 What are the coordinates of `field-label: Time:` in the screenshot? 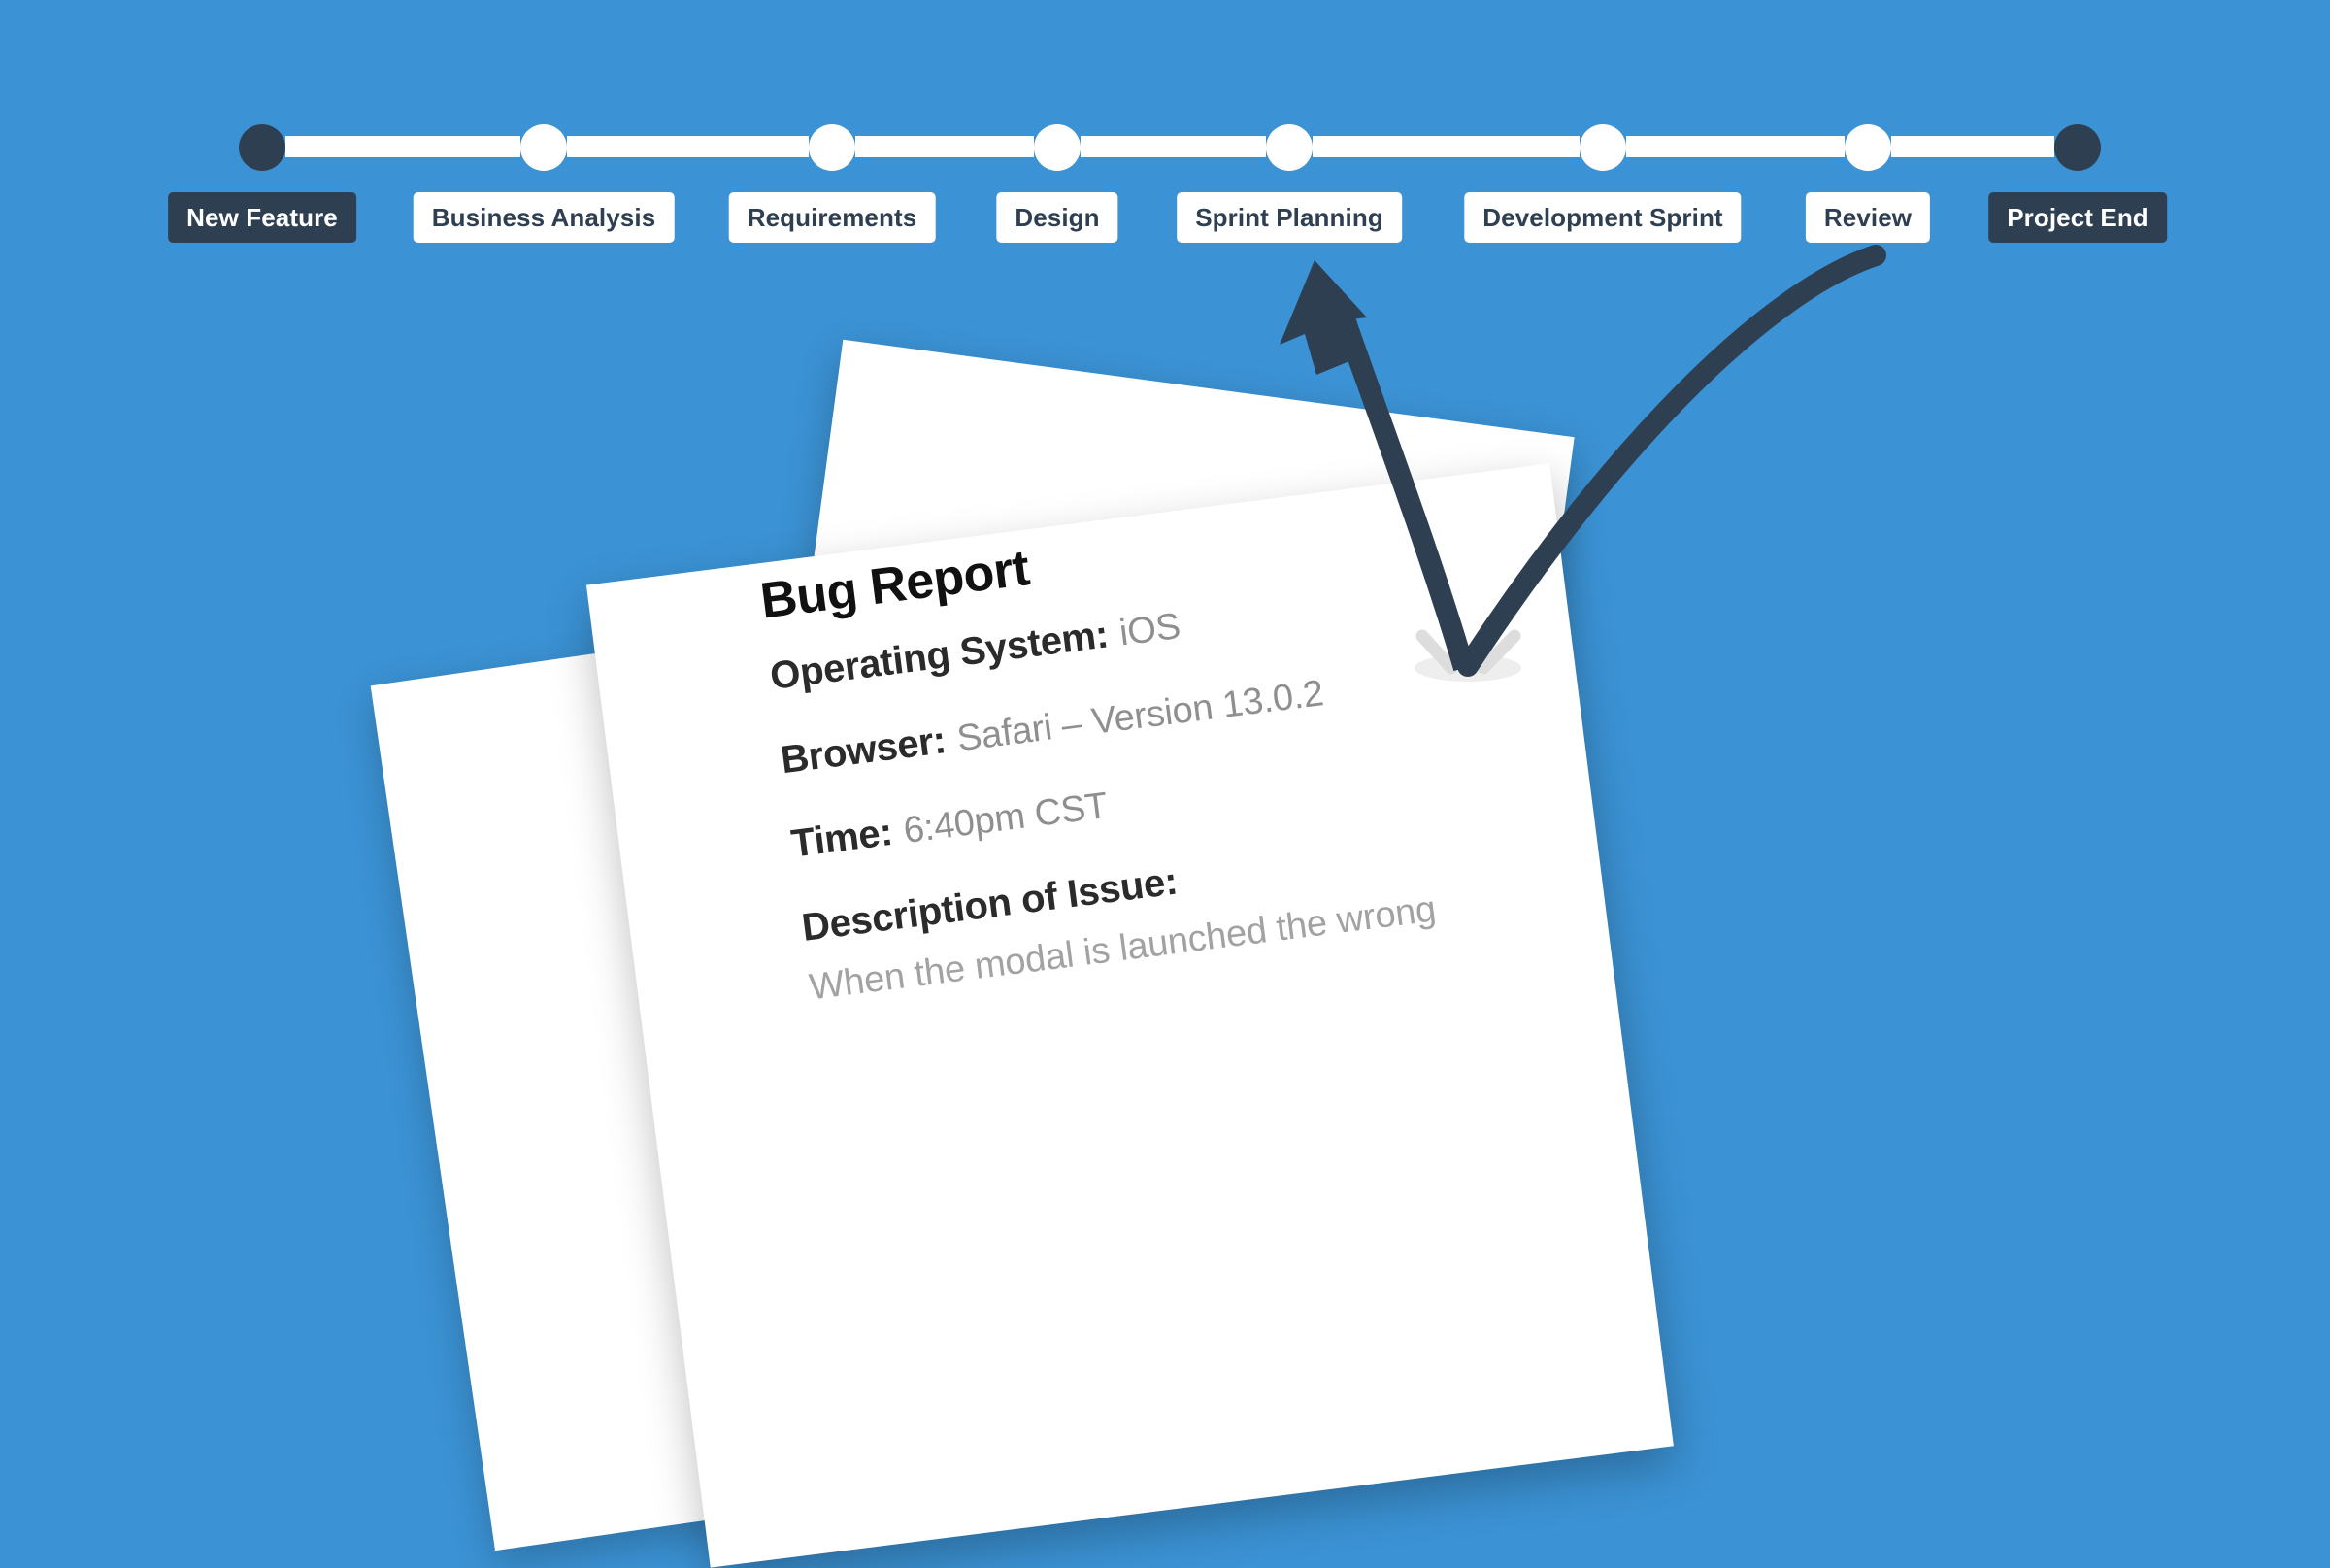 It's located at (841, 838).